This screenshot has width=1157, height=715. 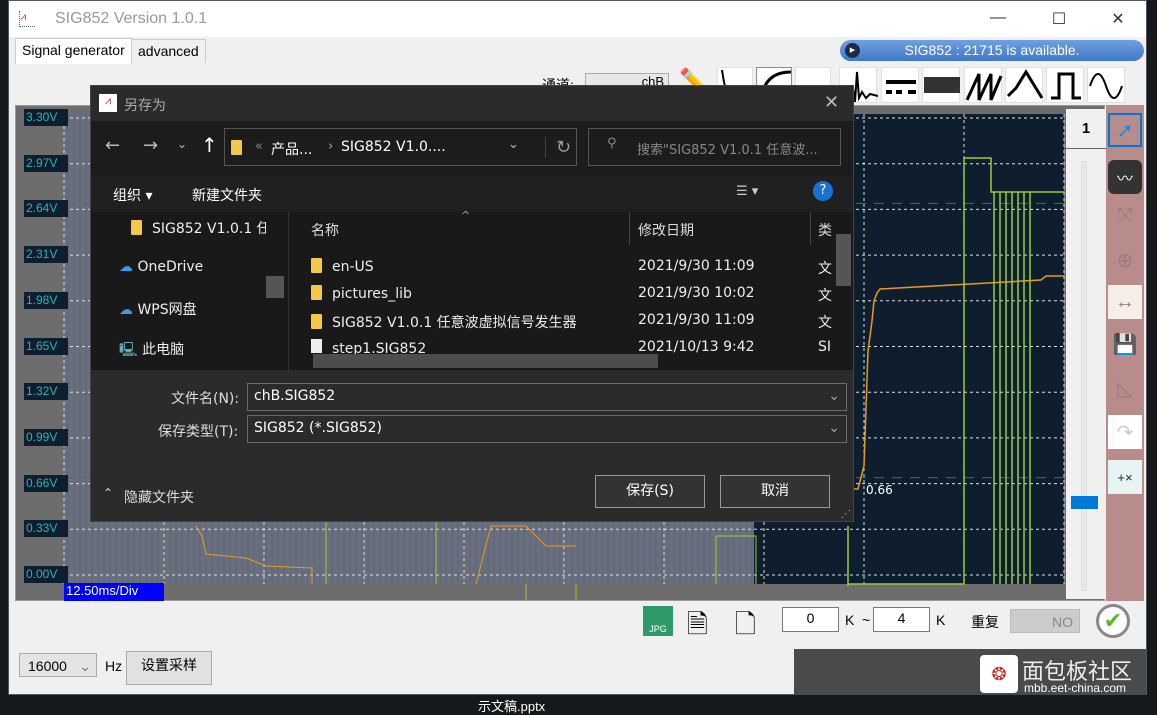 What do you see at coordinates (46, 483) in the screenshot?
I see `y-axis-label: 0.66V` at bounding box center [46, 483].